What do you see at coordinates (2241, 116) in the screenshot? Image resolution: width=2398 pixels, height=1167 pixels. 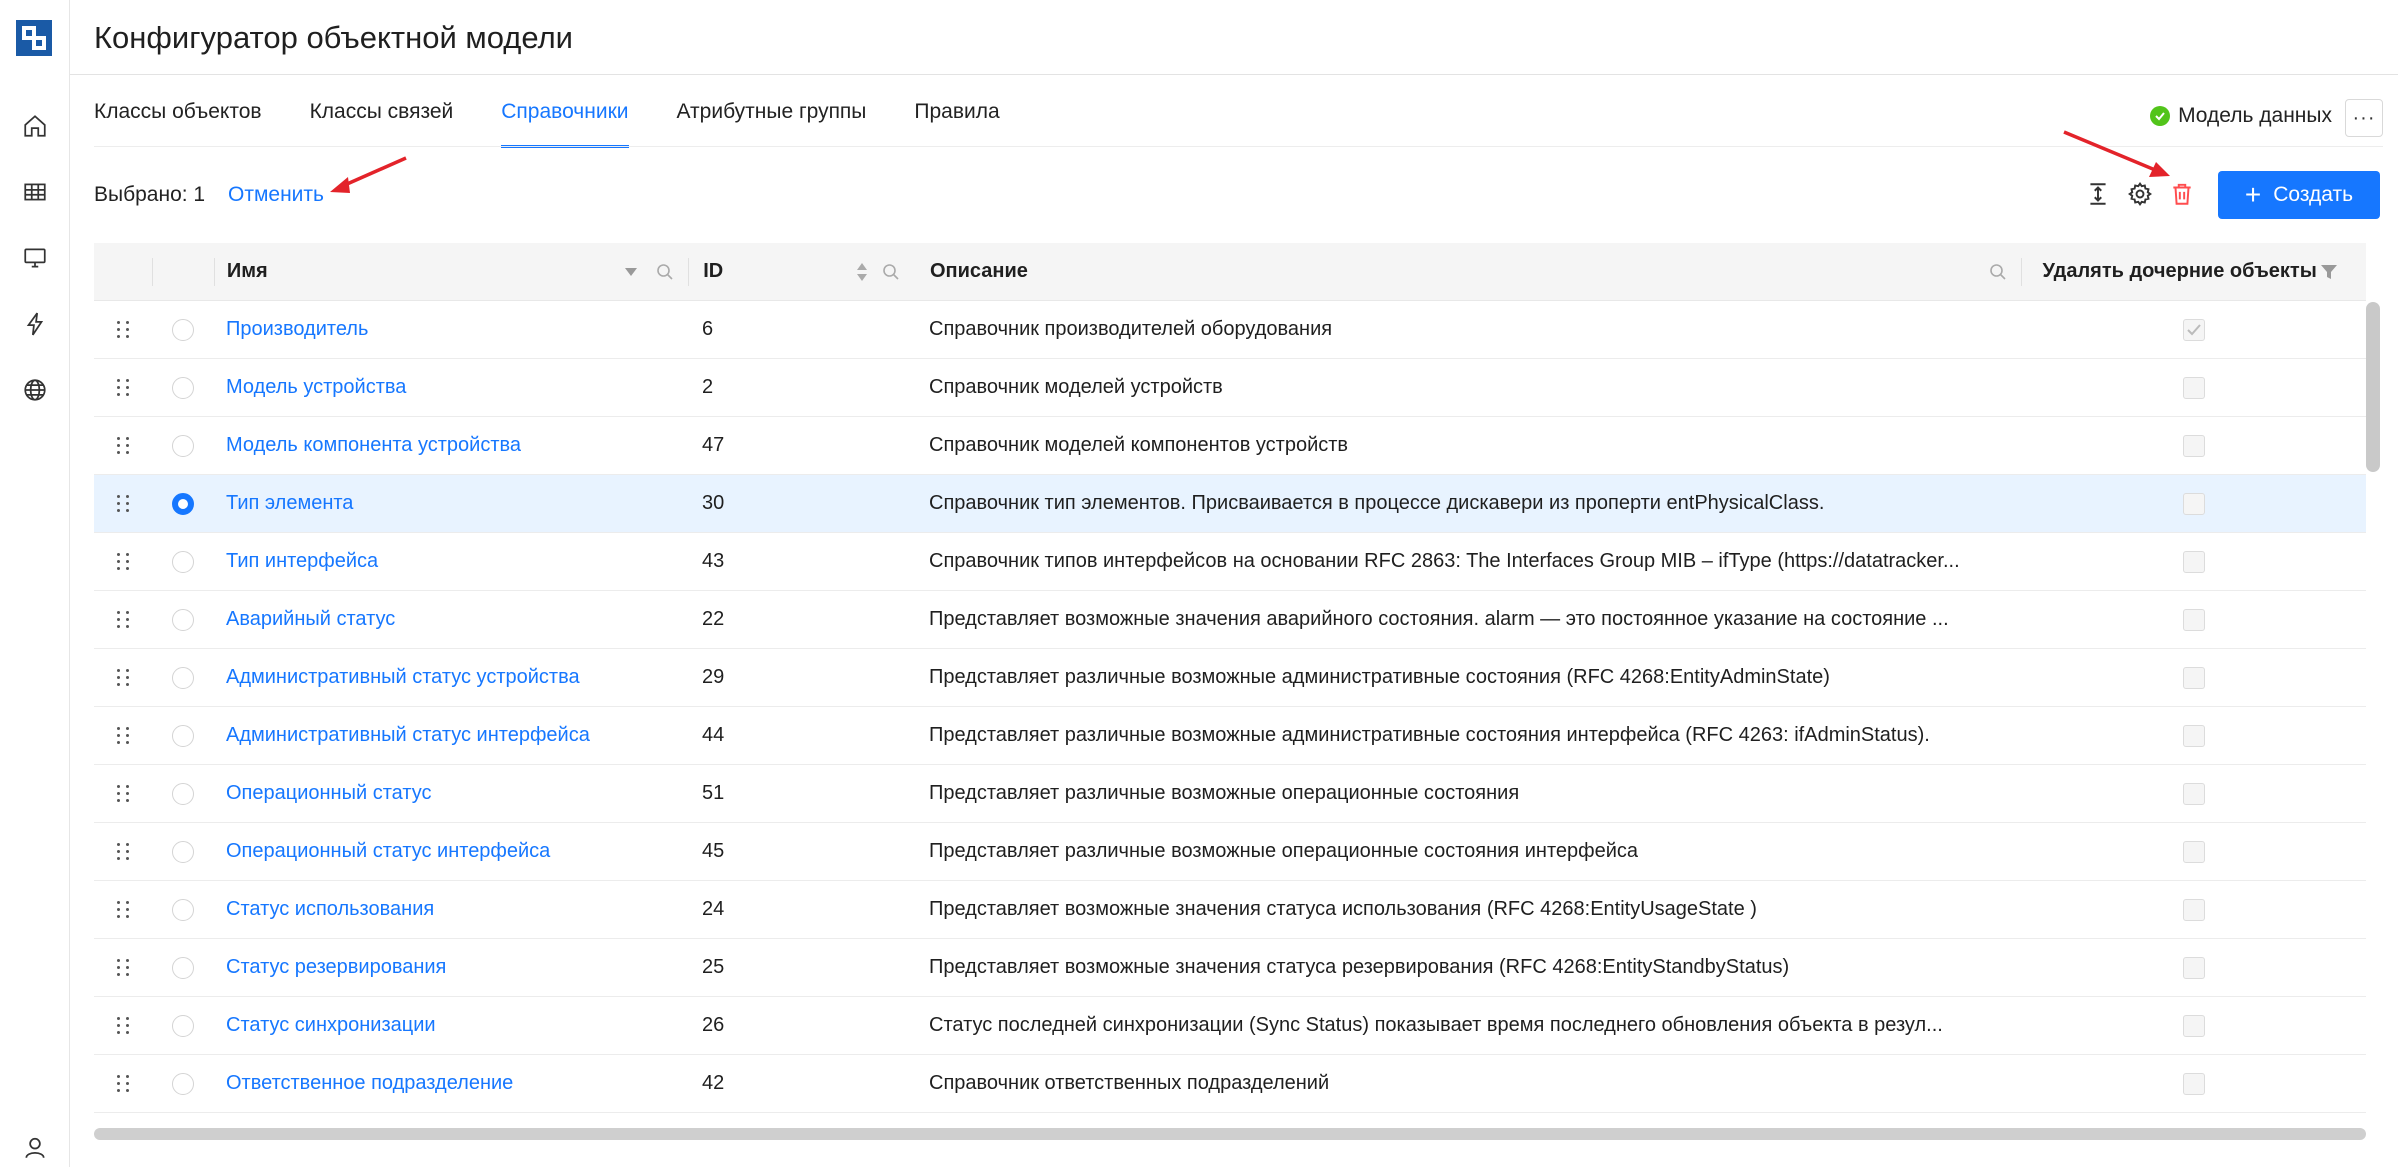 I see `data-model-status: Модель данных` at bounding box center [2241, 116].